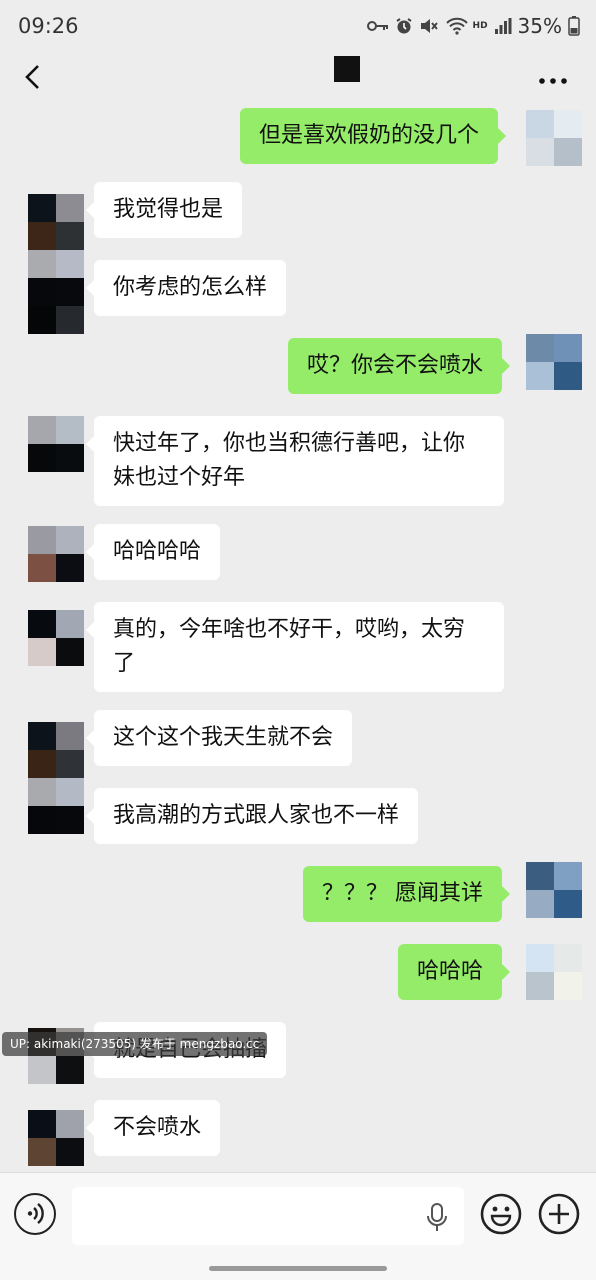 This screenshot has height=1280, width=596. I want to click on home-indicator, so click(298, 1268).